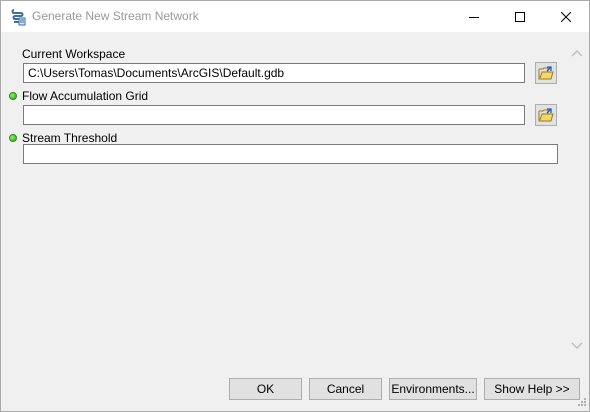 This screenshot has width=590, height=412. I want to click on maximize-button, so click(520, 16).